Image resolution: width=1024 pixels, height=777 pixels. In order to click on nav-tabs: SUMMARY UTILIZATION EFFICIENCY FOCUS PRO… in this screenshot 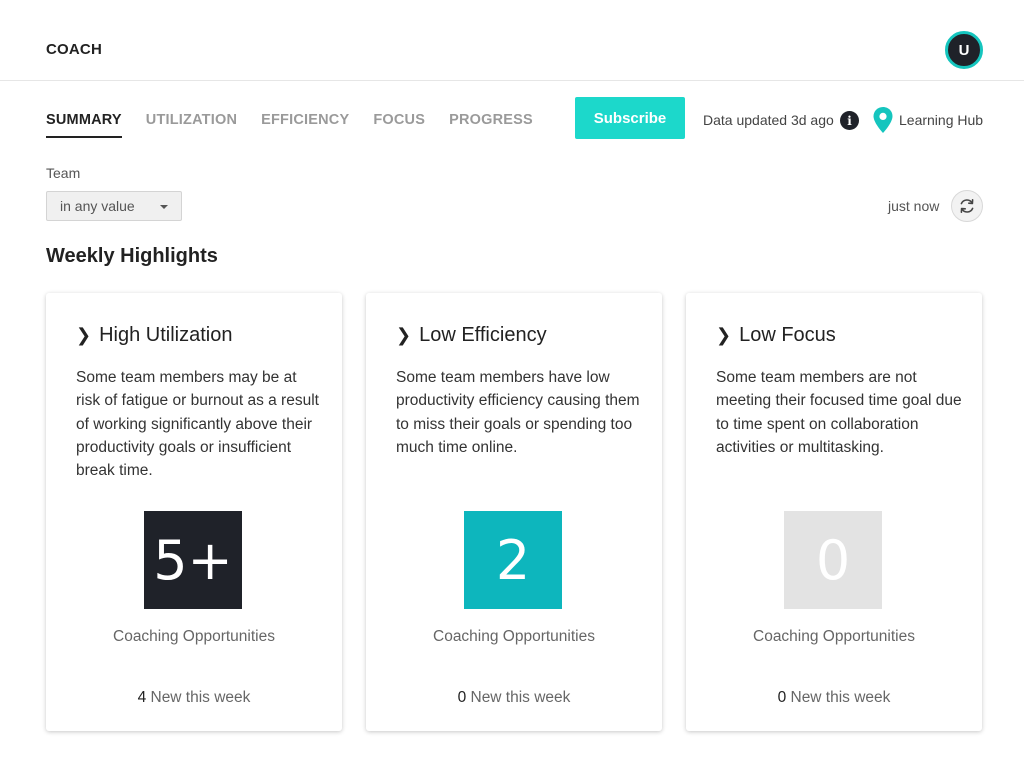, I will do `click(301, 125)`.